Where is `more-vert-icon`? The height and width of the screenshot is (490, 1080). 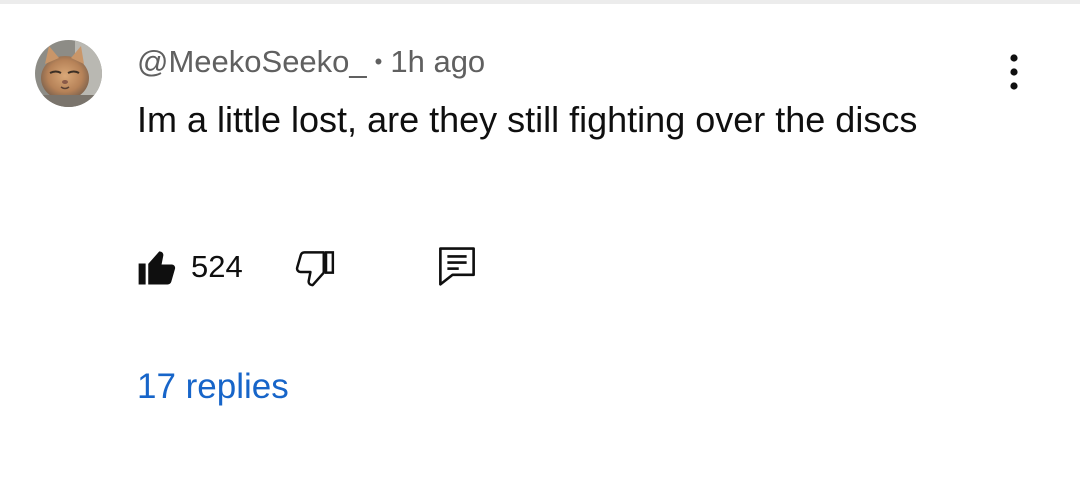 more-vert-icon is located at coordinates (1014, 72).